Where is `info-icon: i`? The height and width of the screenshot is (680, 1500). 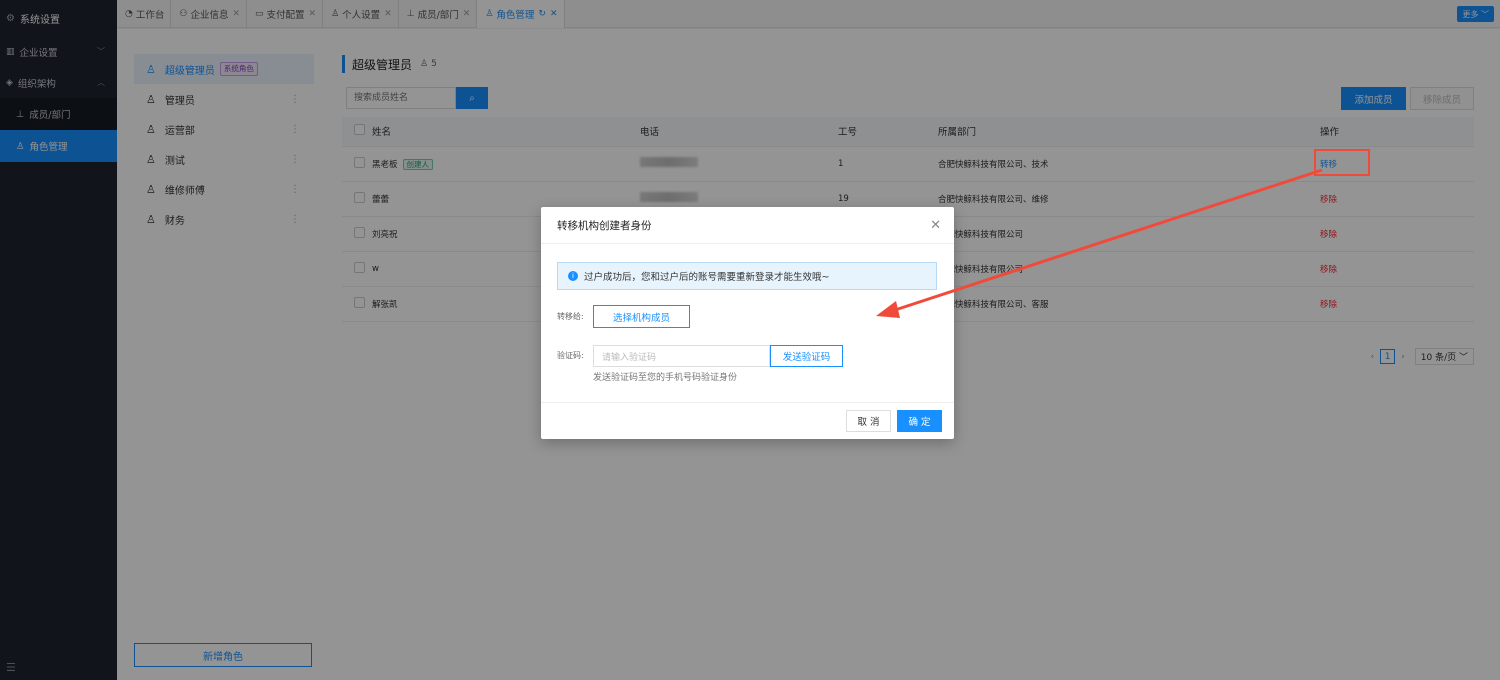
info-icon: i is located at coordinates (573, 276).